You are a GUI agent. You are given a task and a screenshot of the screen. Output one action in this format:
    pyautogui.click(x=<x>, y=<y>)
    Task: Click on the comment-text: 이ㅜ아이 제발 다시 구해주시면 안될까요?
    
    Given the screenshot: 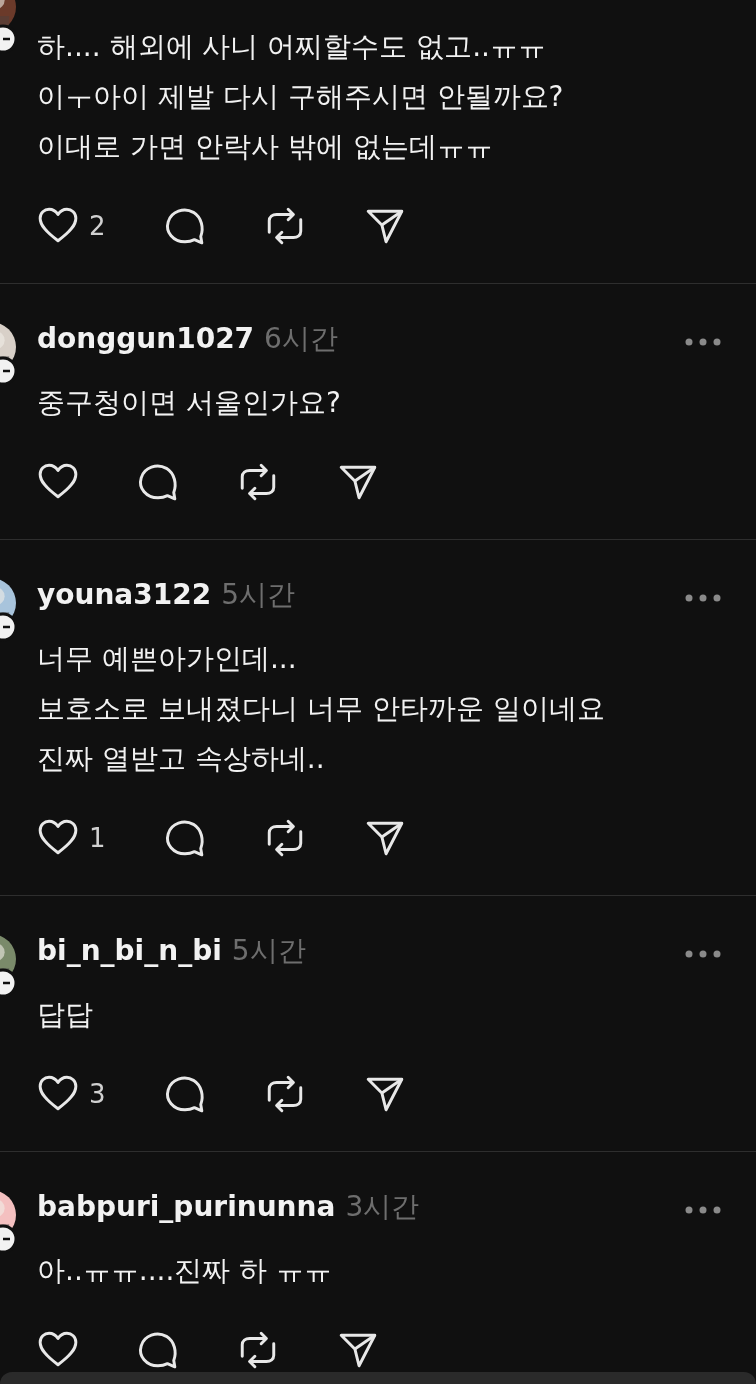 What is the action you would take?
    pyautogui.click(x=301, y=97)
    